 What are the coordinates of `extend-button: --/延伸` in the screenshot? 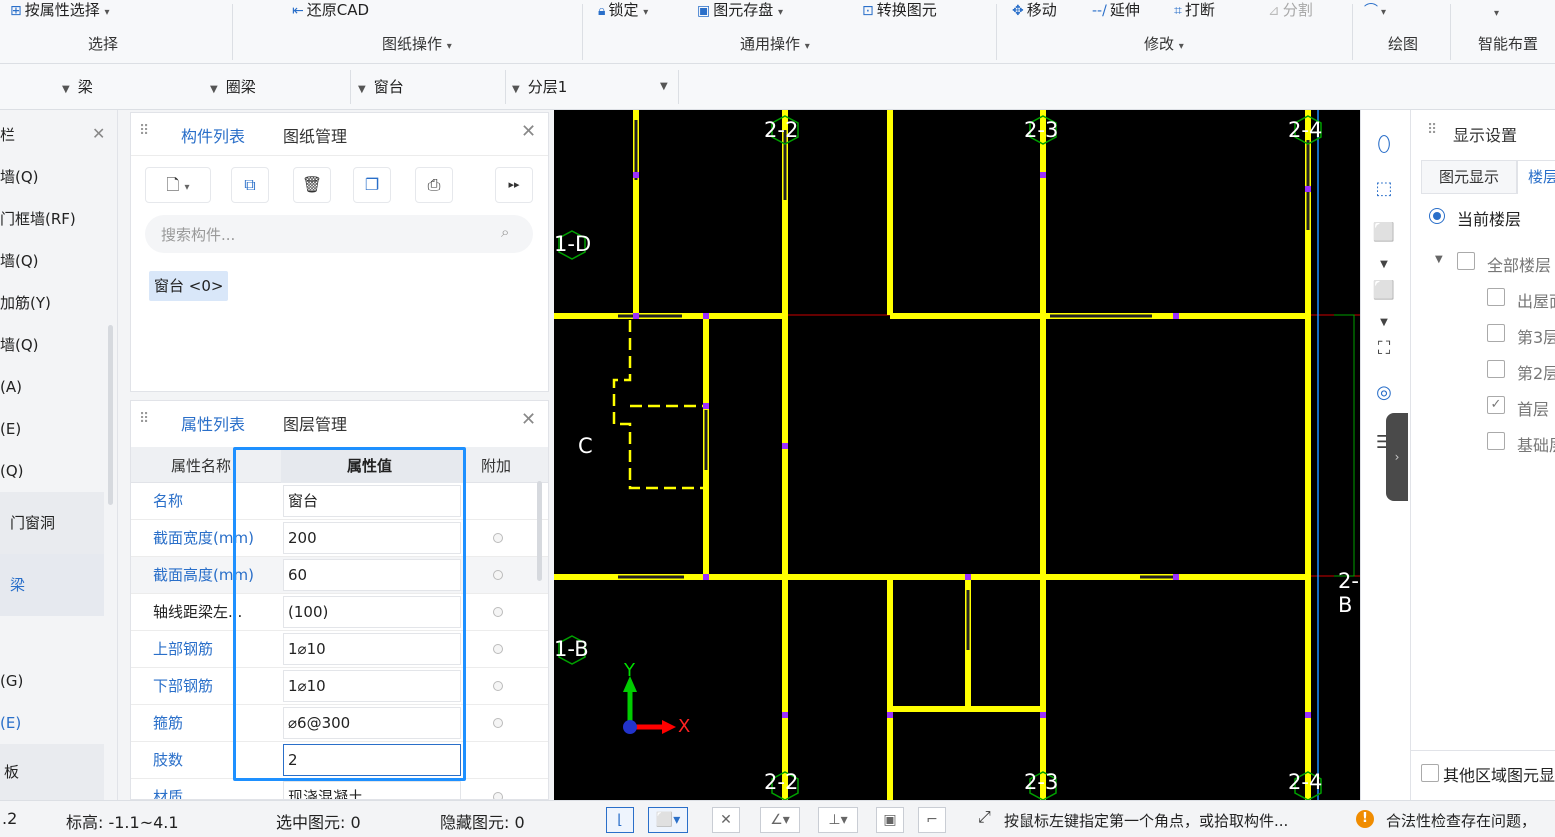 It's located at (1116, 11).